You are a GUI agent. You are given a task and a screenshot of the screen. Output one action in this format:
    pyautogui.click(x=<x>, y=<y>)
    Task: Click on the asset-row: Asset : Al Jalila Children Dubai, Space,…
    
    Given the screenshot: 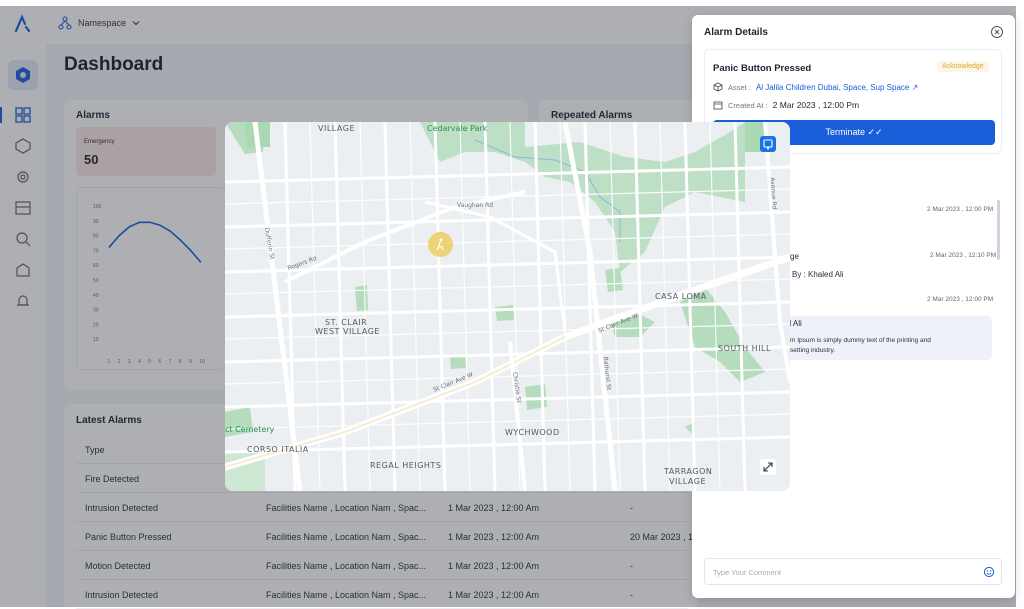 What is the action you would take?
    pyautogui.click(x=815, y=87)
    